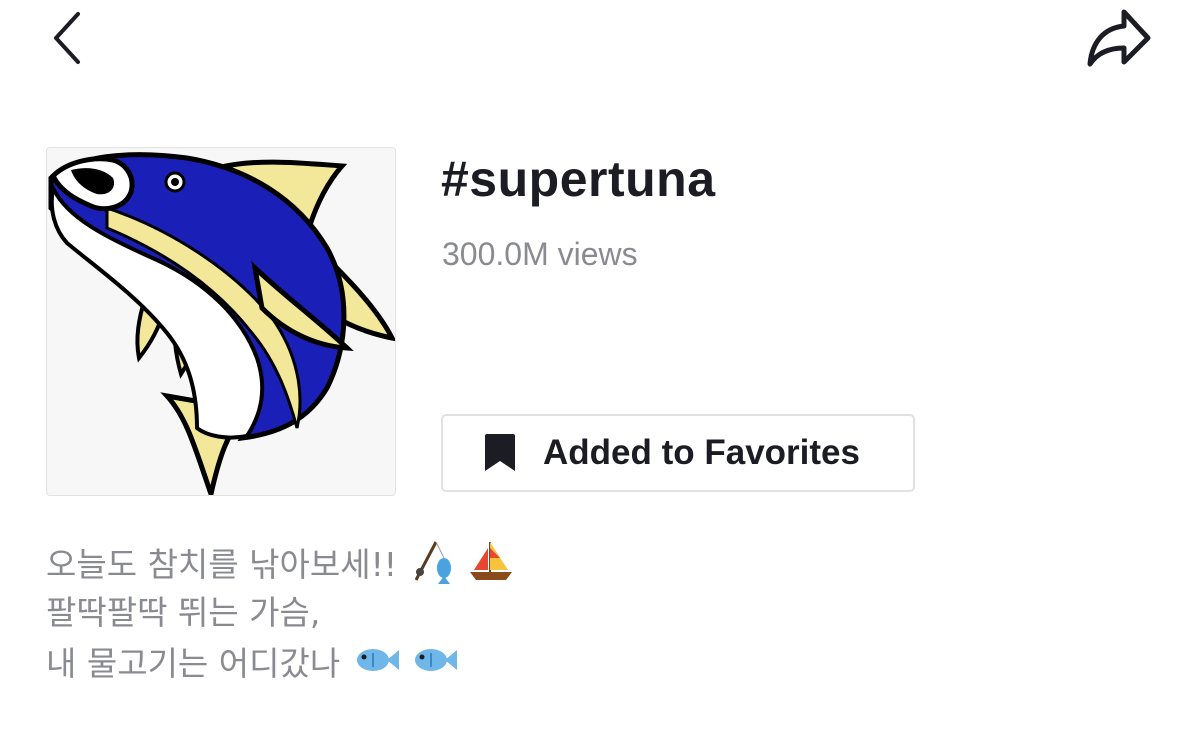  What do you see at coordinates (222, 564) in the screenshot?
I see `description-line-1-text: 오늘도 참치를 낚아보세!!` at bounding box center [222, 564].